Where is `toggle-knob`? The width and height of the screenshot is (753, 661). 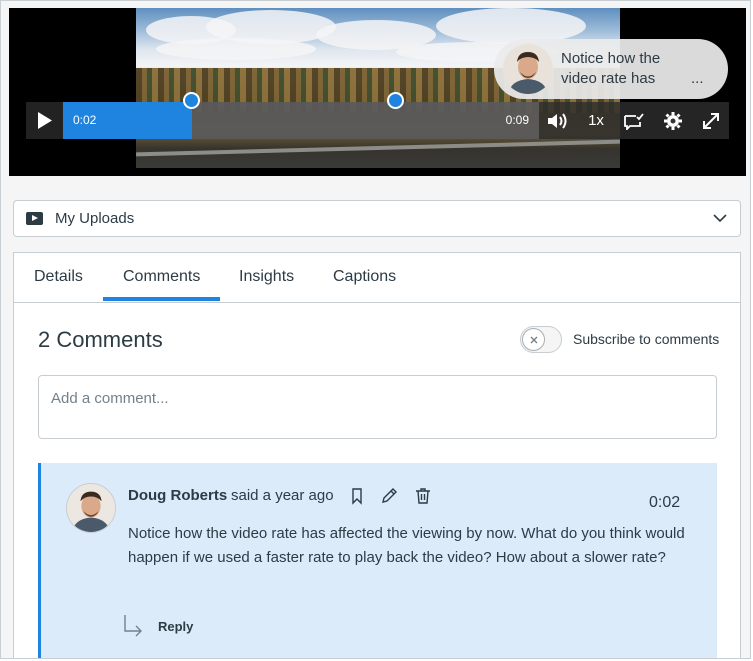
toggle-knob is located at coordinates (533, 339).